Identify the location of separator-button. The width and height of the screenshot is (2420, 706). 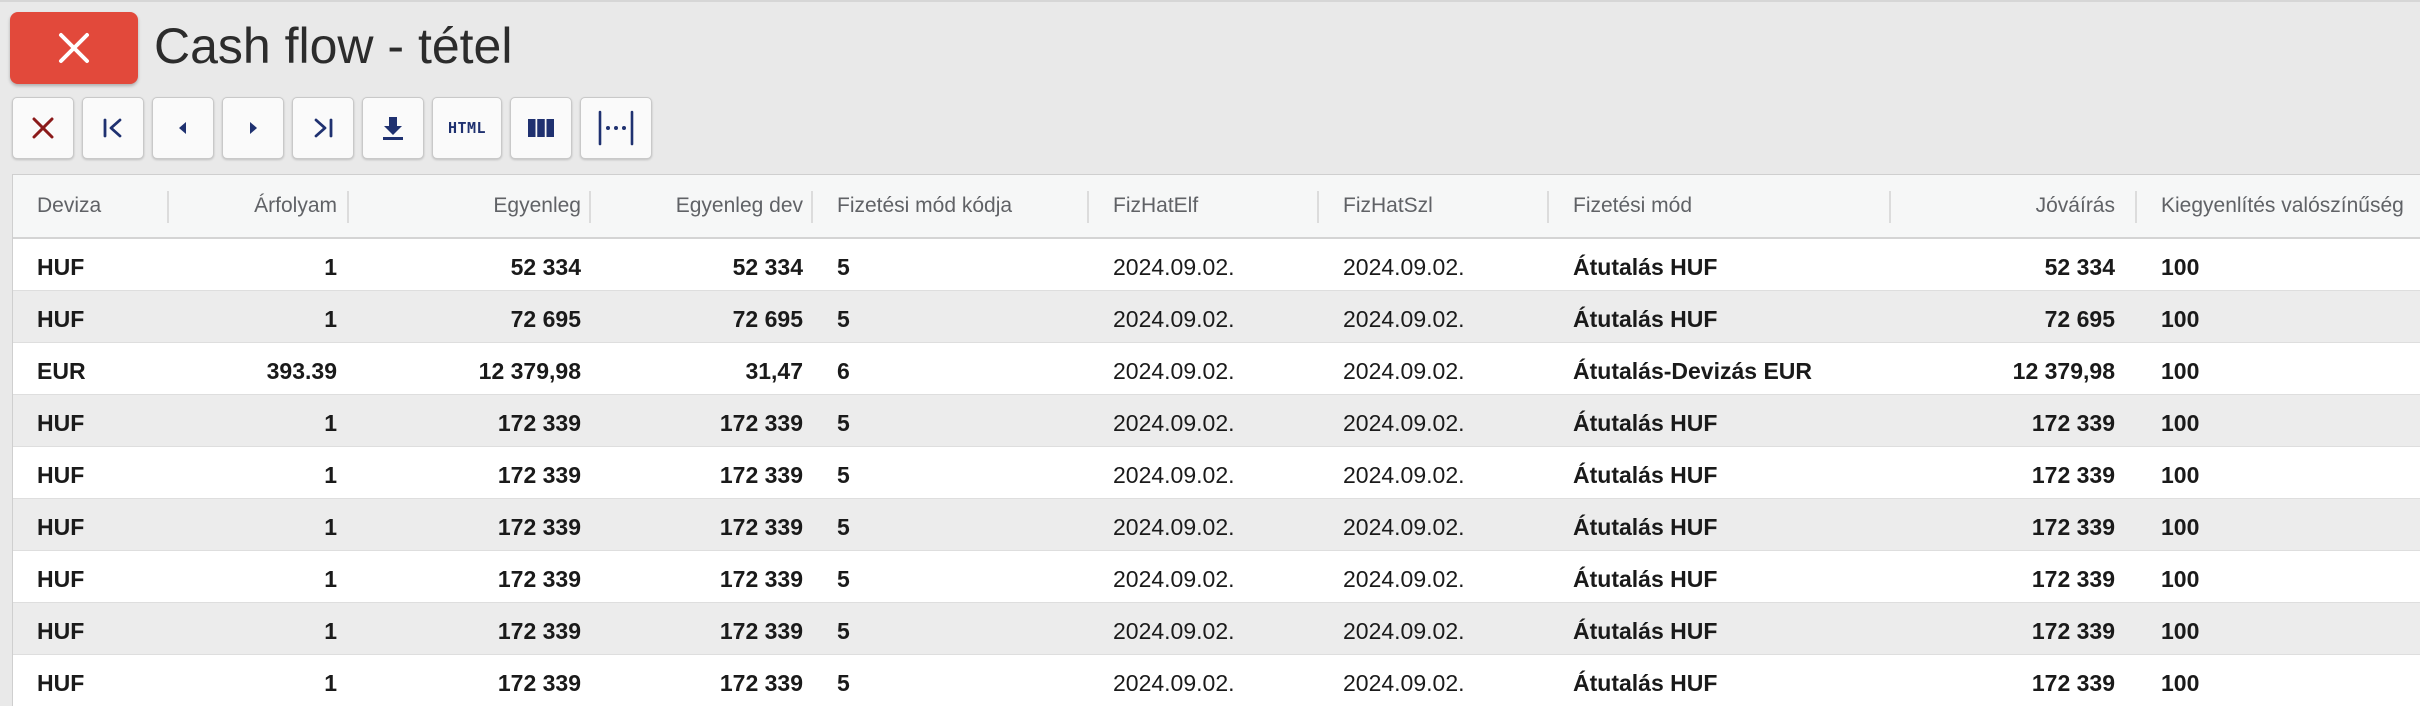
(616, 128).